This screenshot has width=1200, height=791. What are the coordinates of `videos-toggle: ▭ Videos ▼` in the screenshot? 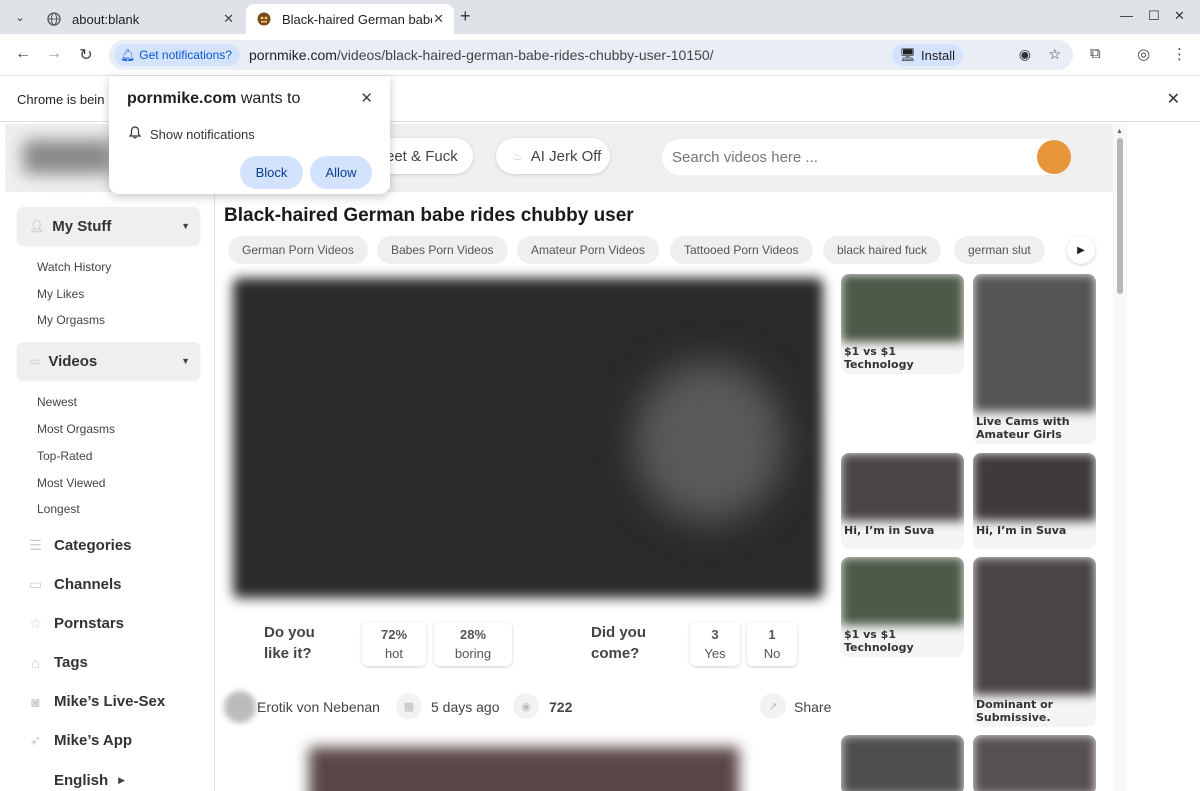 It's located at (108, 361).